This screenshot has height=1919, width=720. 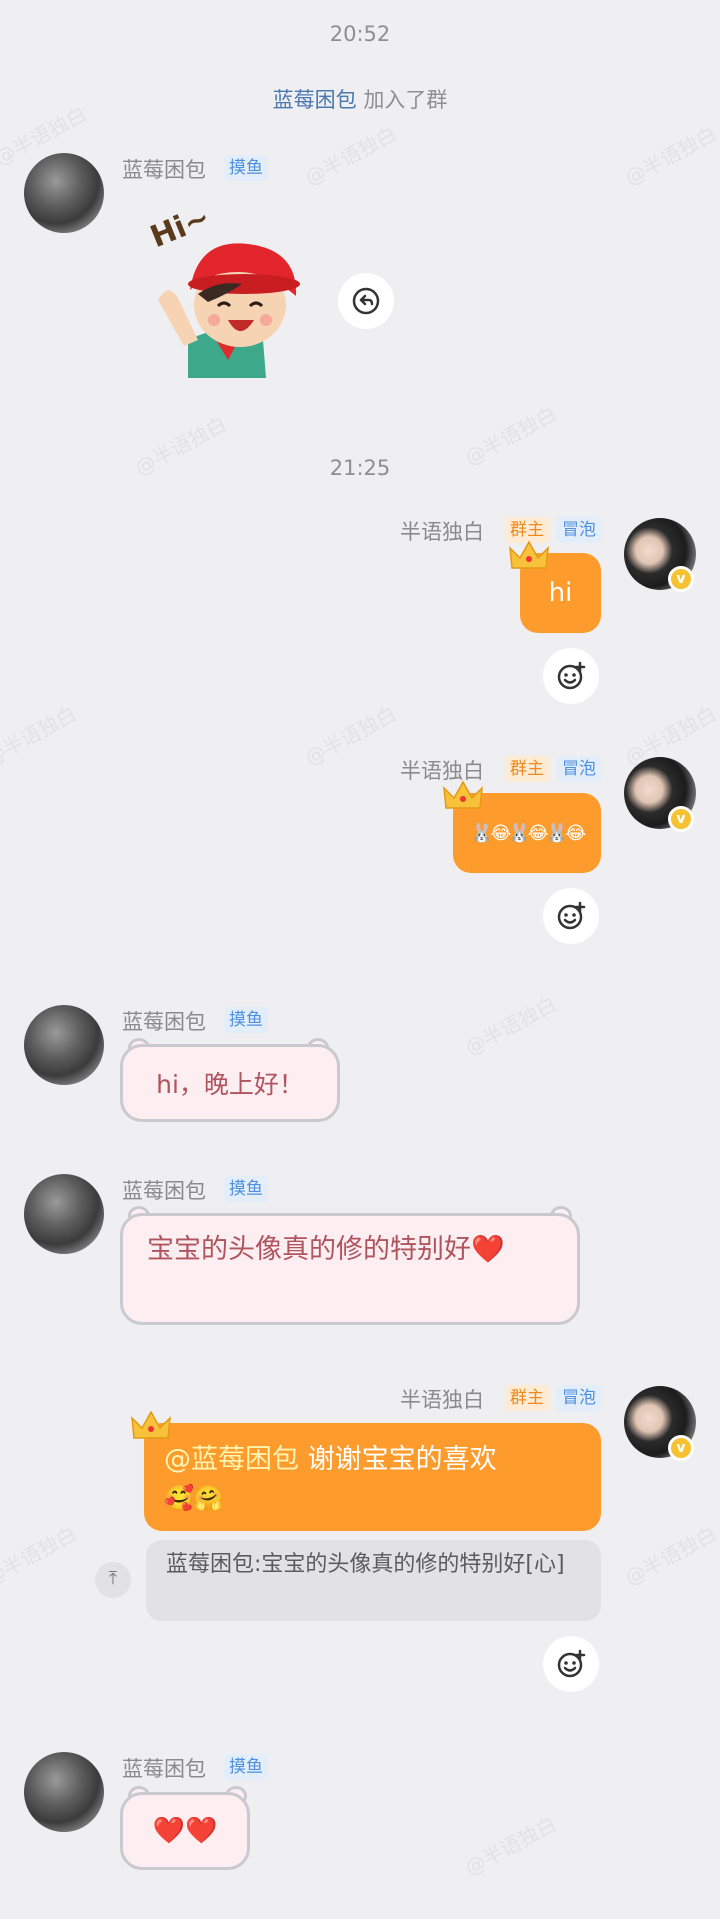 I want to click on message-text: 谢谢宝宝的喜欢, so click(x=398, y=1459).